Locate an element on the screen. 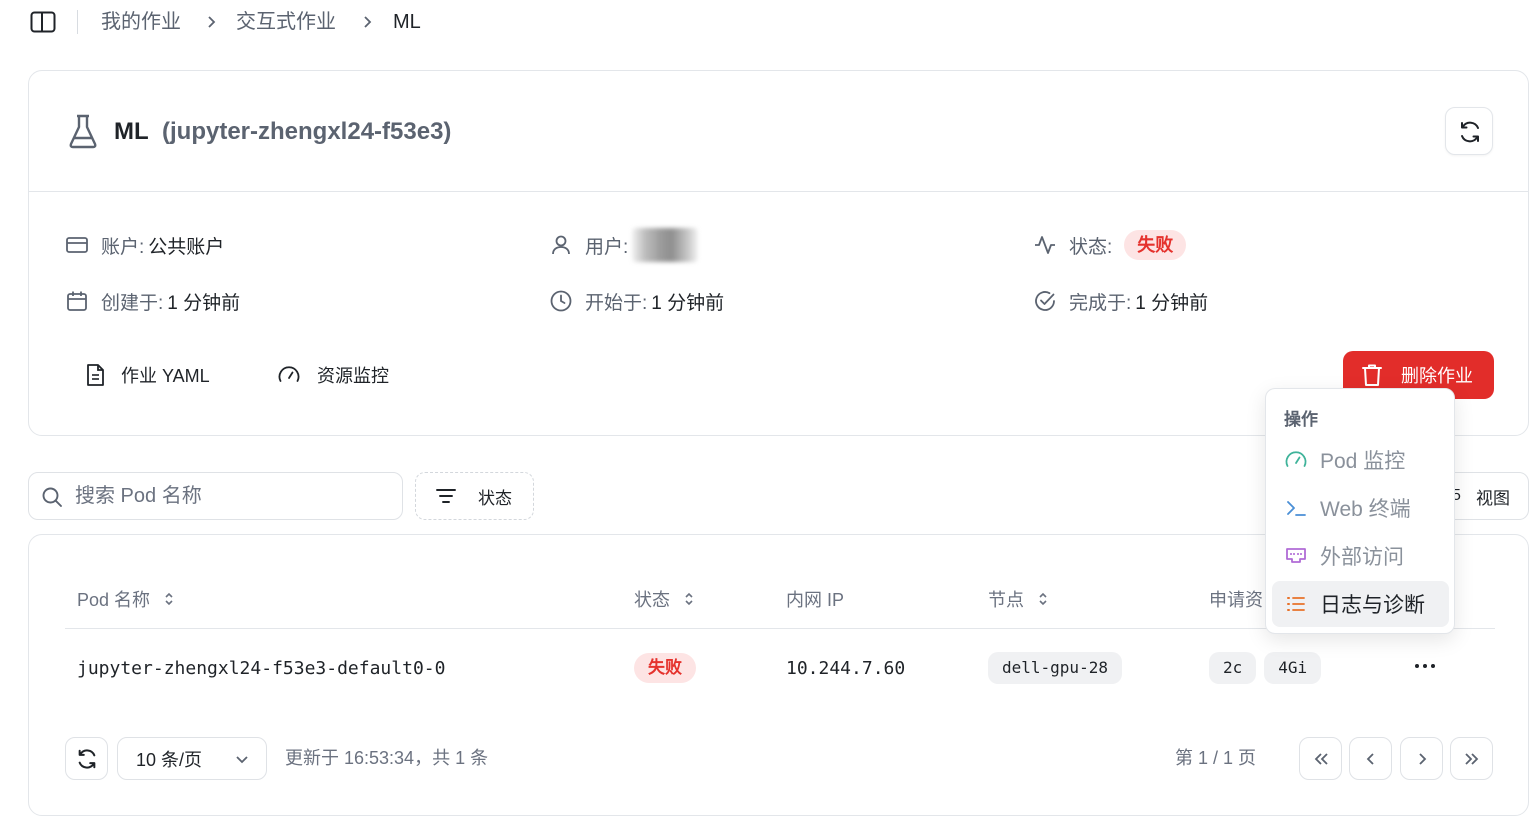 The height and width of the screenshot is (817, 1533). pod-actions-menu: 操作 Pod 监控 Web 终端 外部访问 日志与诊断 is located at coordinates (1360, 511).